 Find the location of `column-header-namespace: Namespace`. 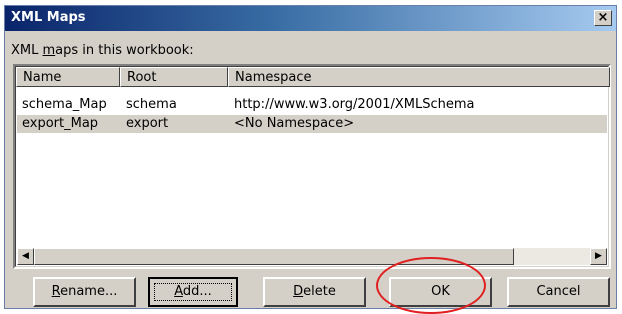

column-header-namespace: Namespace is located at coordinates (419, 77).